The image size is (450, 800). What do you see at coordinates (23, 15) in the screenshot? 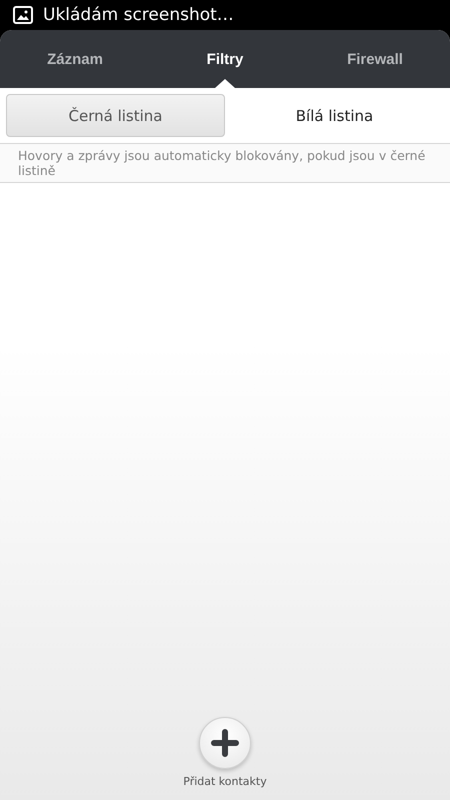
I see `image-icon` at bounding box center [23, 15].